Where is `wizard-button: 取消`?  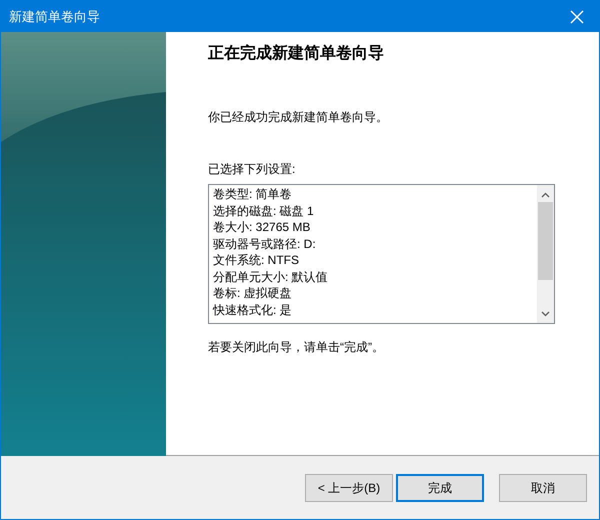 wizard-button: 取消 is located at coordinates (543, 488).